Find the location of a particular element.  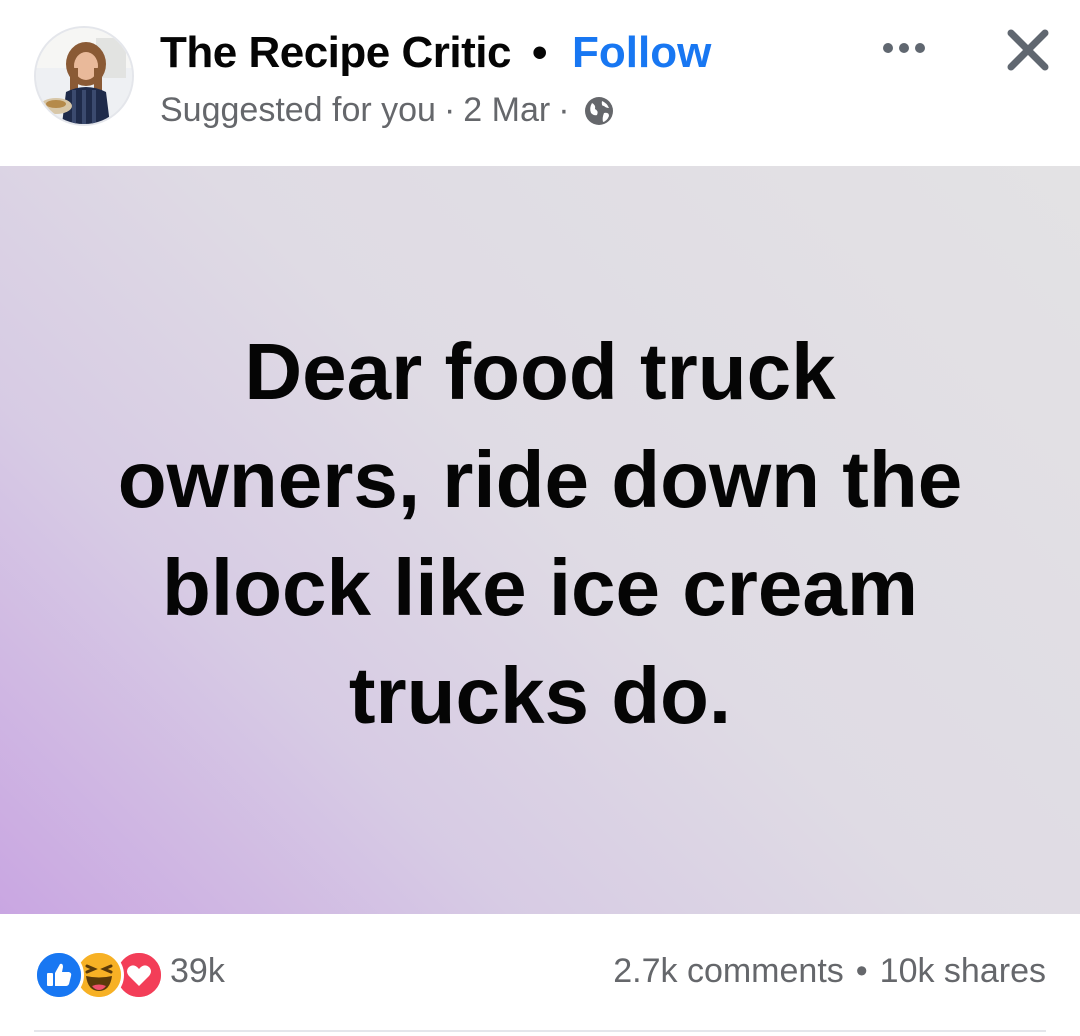

hide-post-button is located at coordinates (1028, 50).